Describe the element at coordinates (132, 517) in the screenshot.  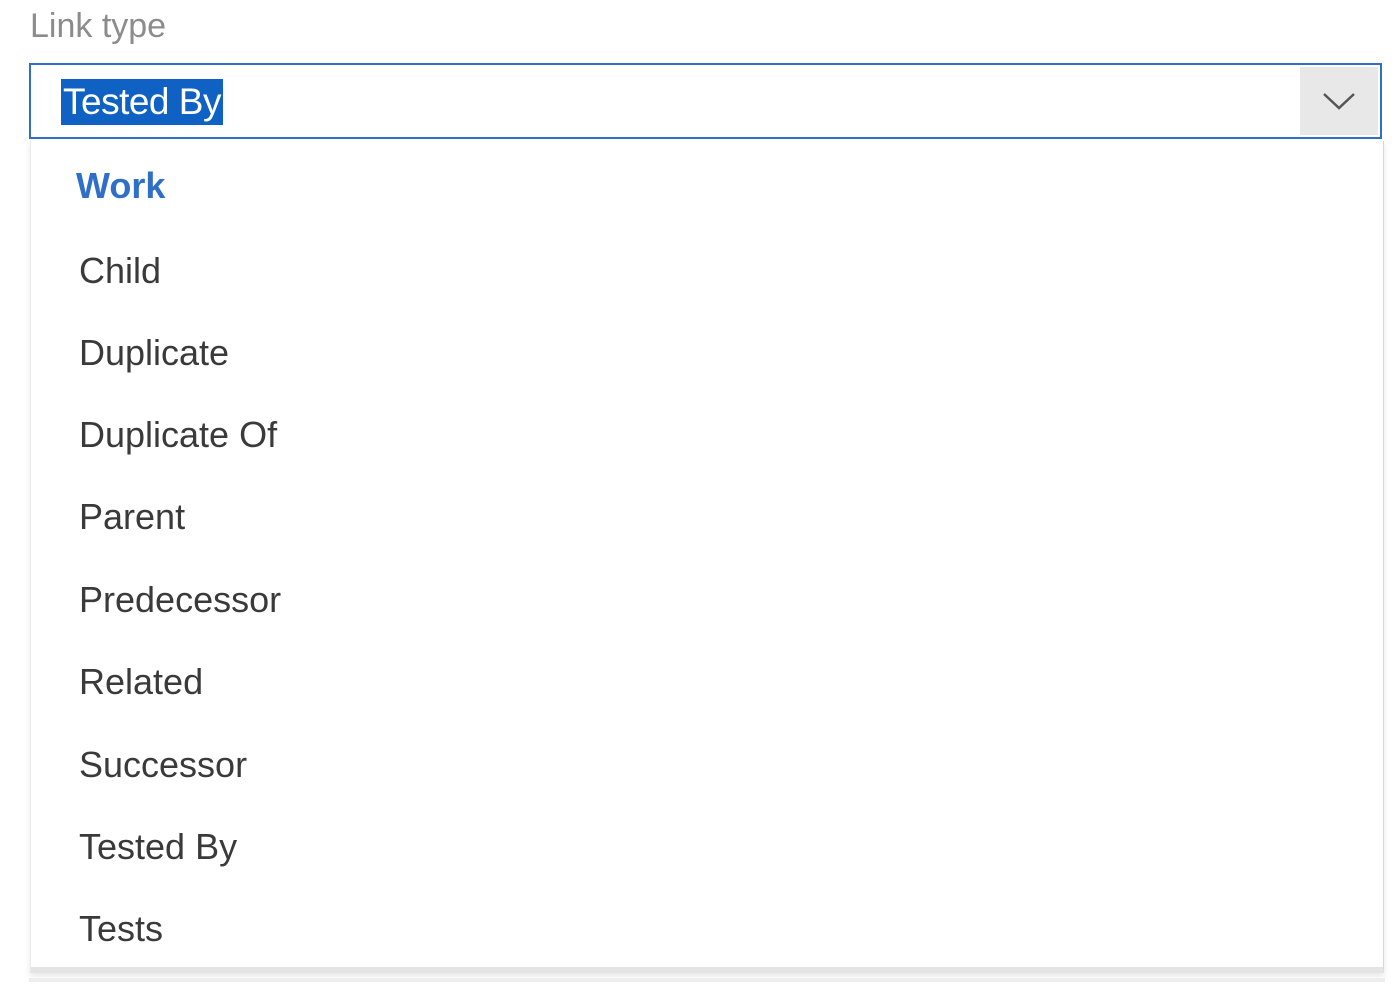
I see `option-parent: Parent` at that location.